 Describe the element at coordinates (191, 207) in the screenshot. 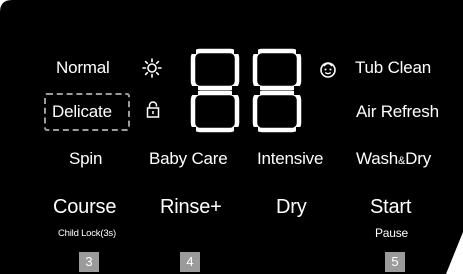

I see `rinse-button: Rinse+` at that location.